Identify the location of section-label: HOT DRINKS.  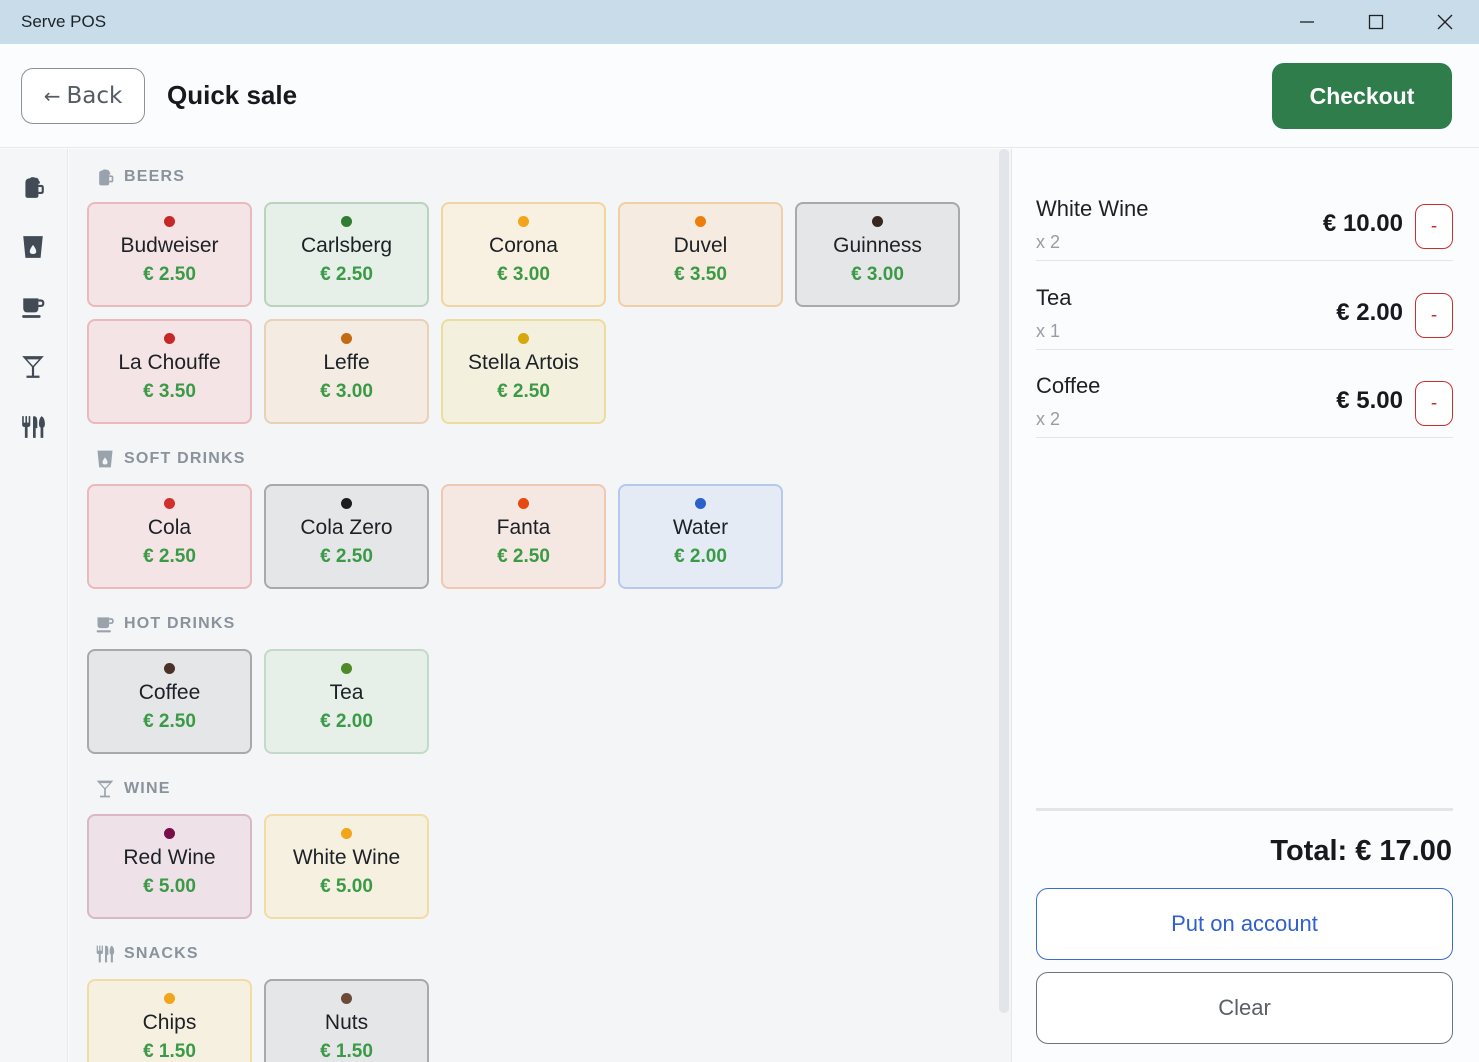
(180, 623).